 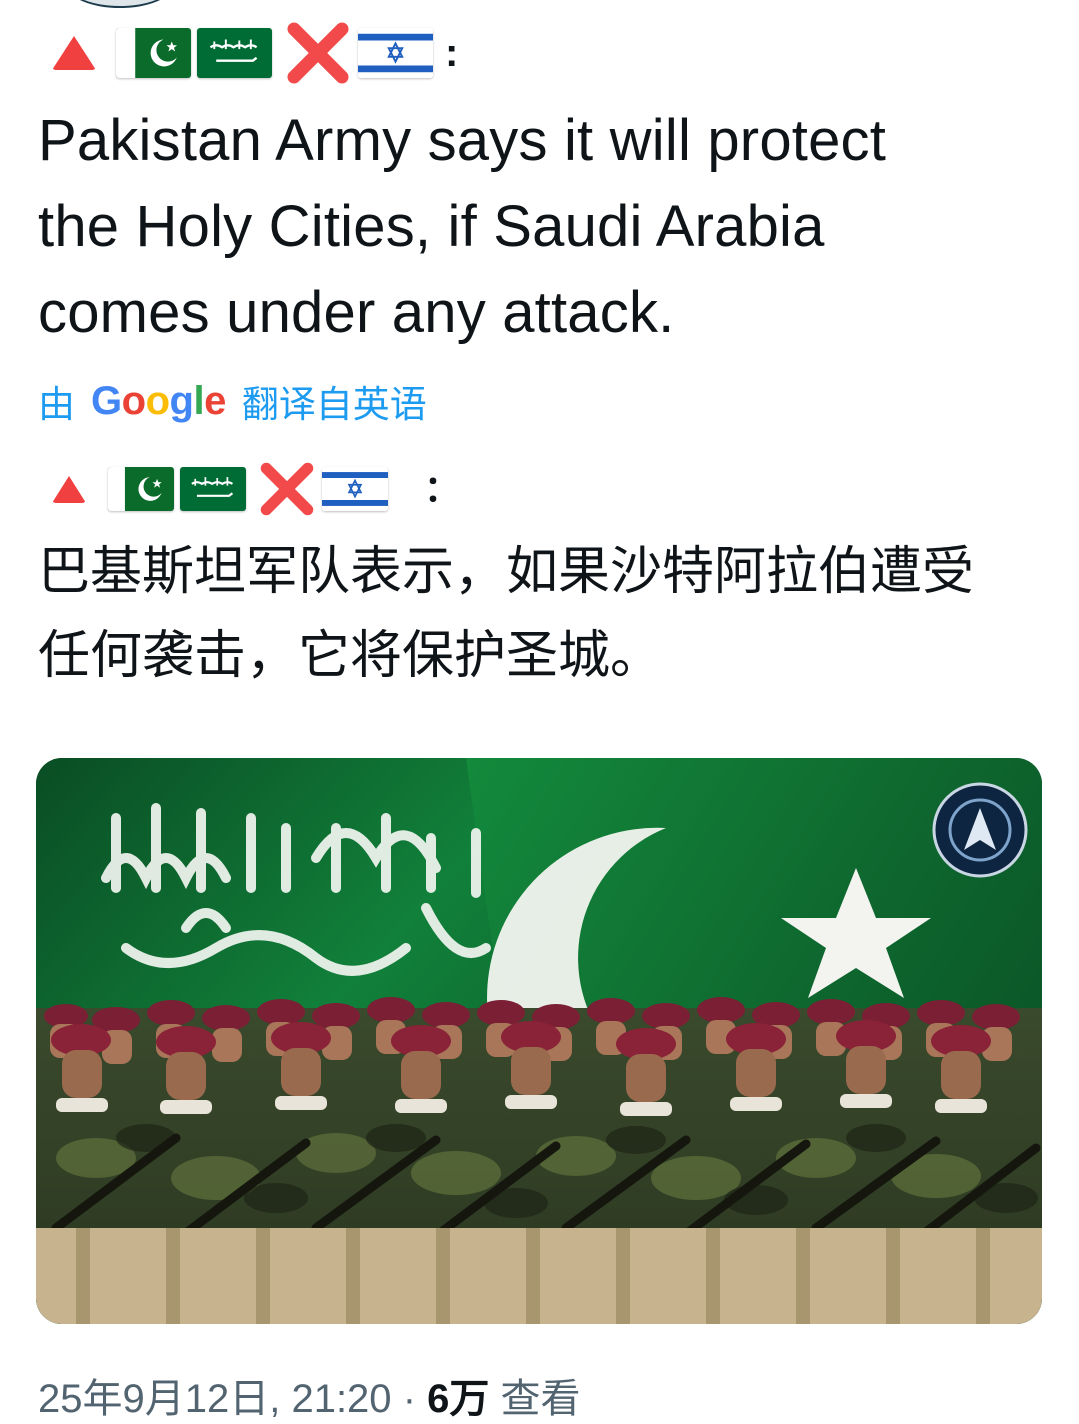 What do you see at coordinates (506, 572) in the screenshot?
I see `translated-text-line: 巴基斯坦军队表示，如果沙特阿拉伯遭受` at bounding box center [506, 572].